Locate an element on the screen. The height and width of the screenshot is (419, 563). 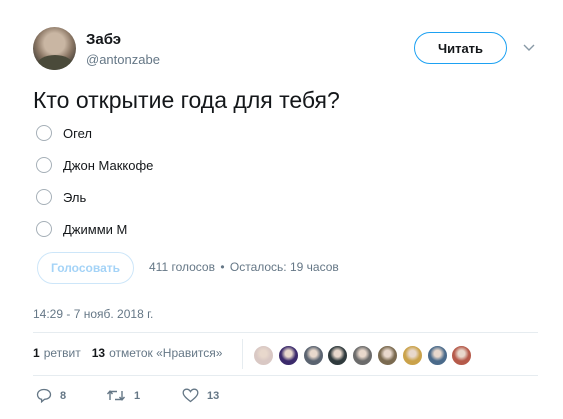
poll-option-label: Эль is located at coordinates (75, 197).